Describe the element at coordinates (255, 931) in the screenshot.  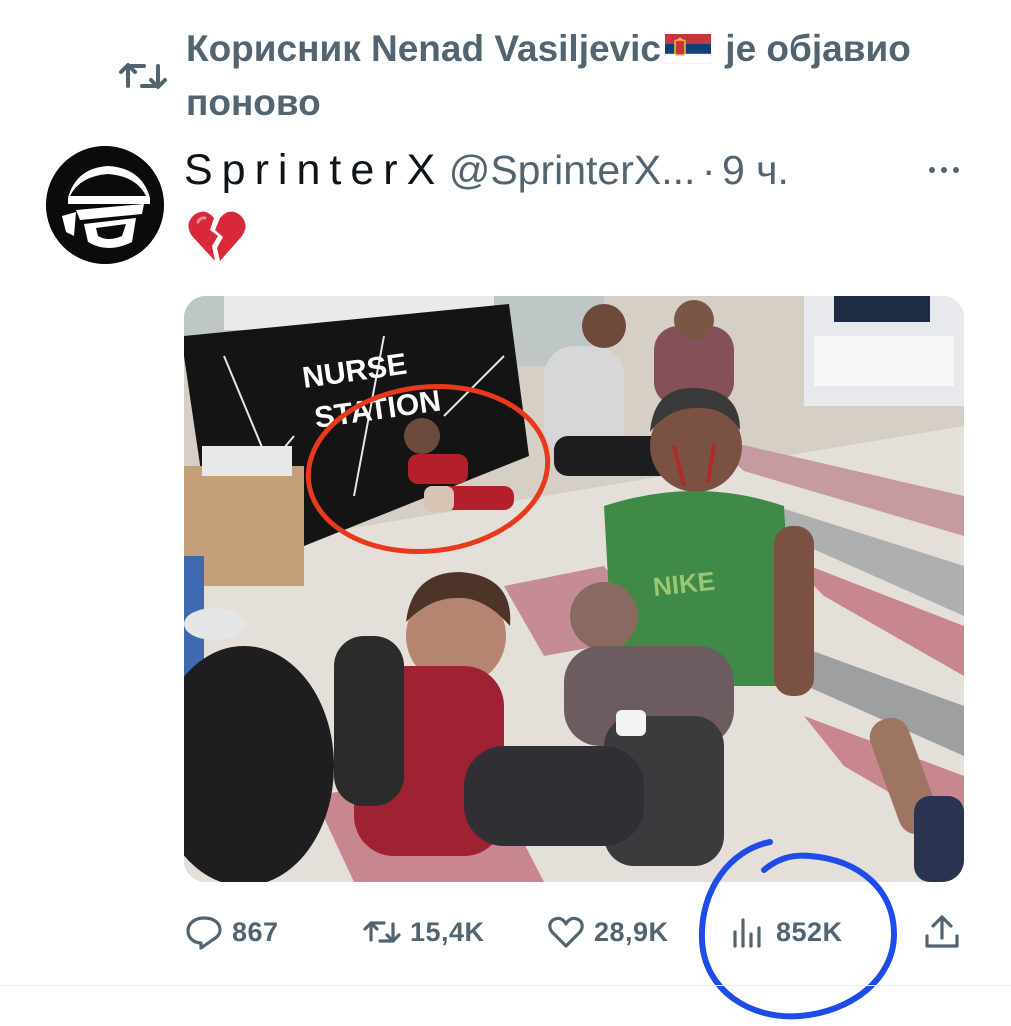
I see `reply-count: 867` at that location.